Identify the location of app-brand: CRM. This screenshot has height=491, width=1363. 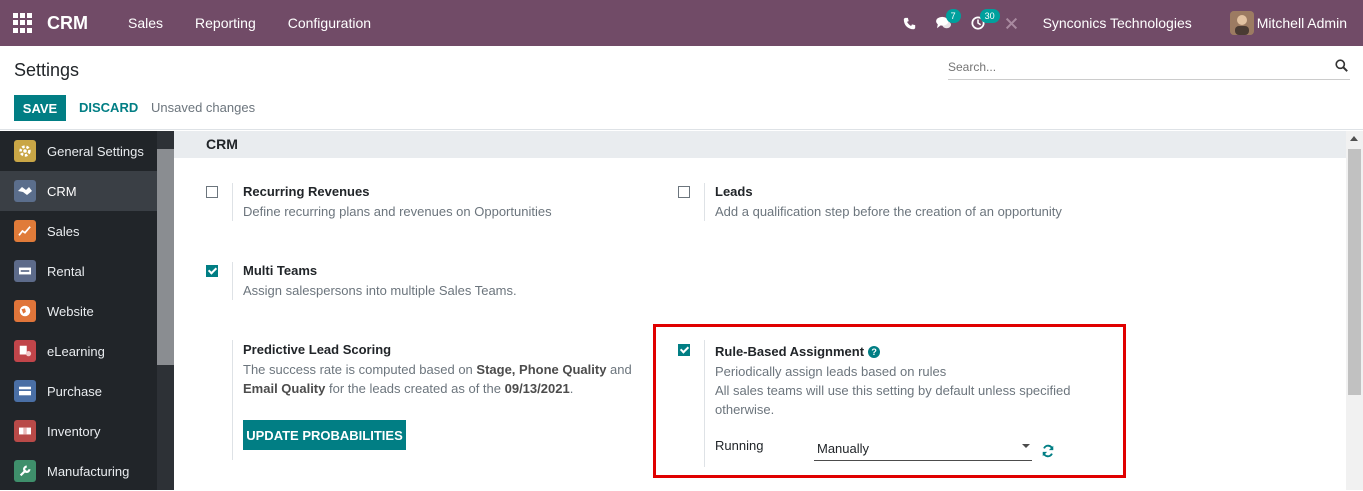
(67, 23).